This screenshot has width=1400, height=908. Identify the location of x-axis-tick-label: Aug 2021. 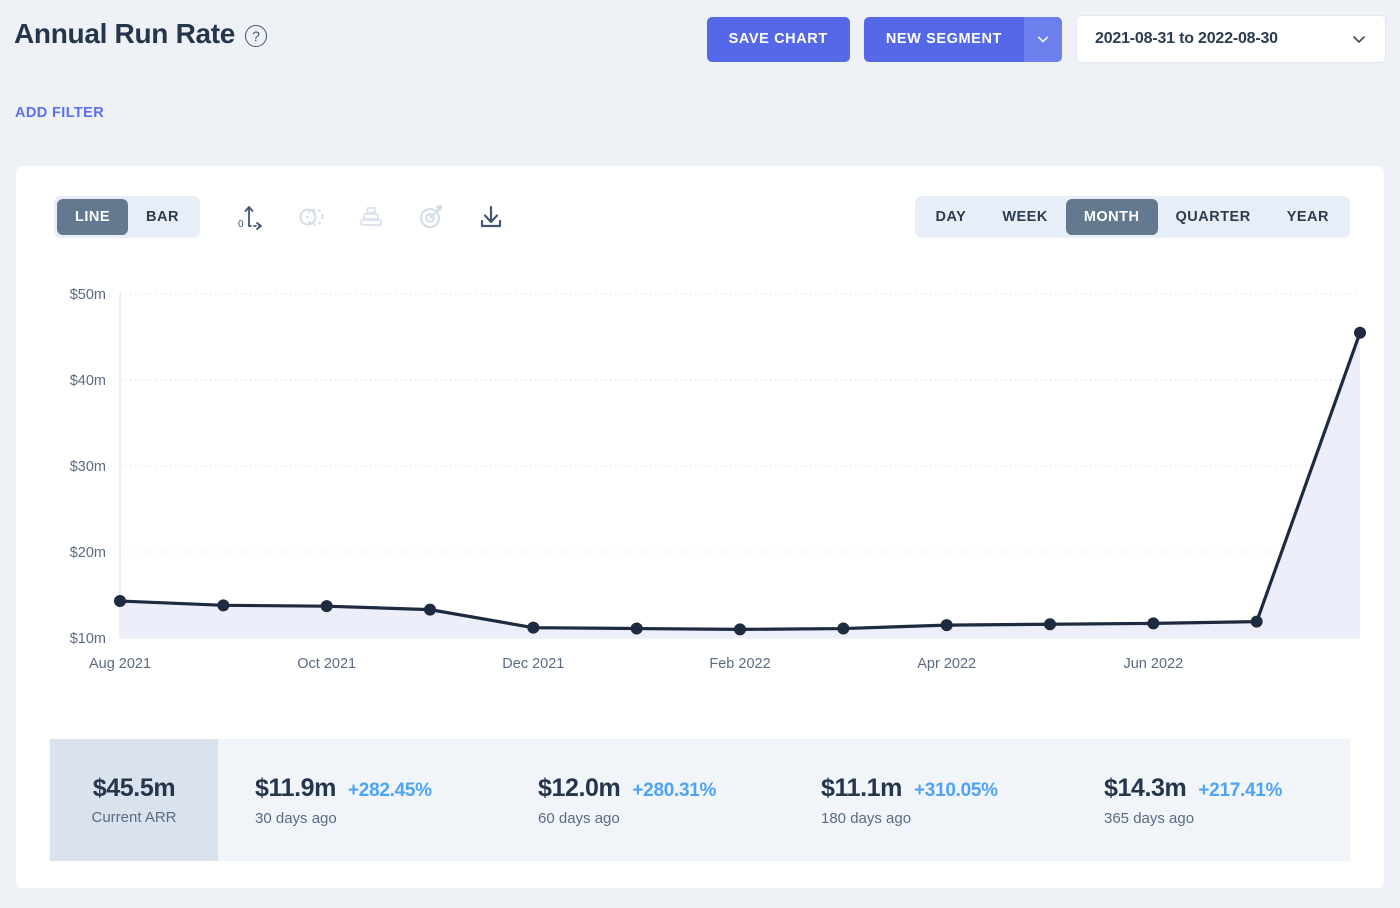
(120, 664).